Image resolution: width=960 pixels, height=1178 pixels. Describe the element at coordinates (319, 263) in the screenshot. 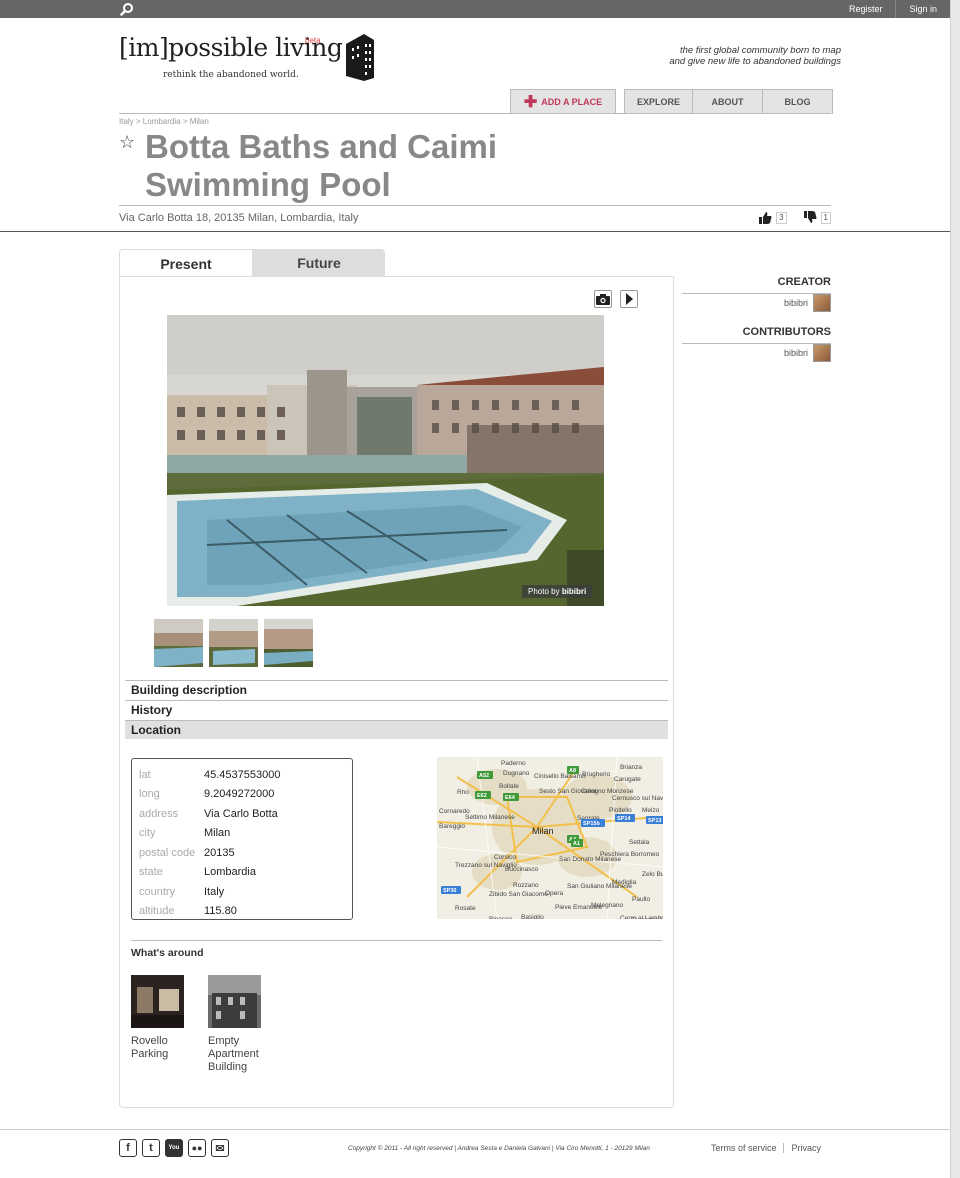

I see `tab-future: Future` at that location.